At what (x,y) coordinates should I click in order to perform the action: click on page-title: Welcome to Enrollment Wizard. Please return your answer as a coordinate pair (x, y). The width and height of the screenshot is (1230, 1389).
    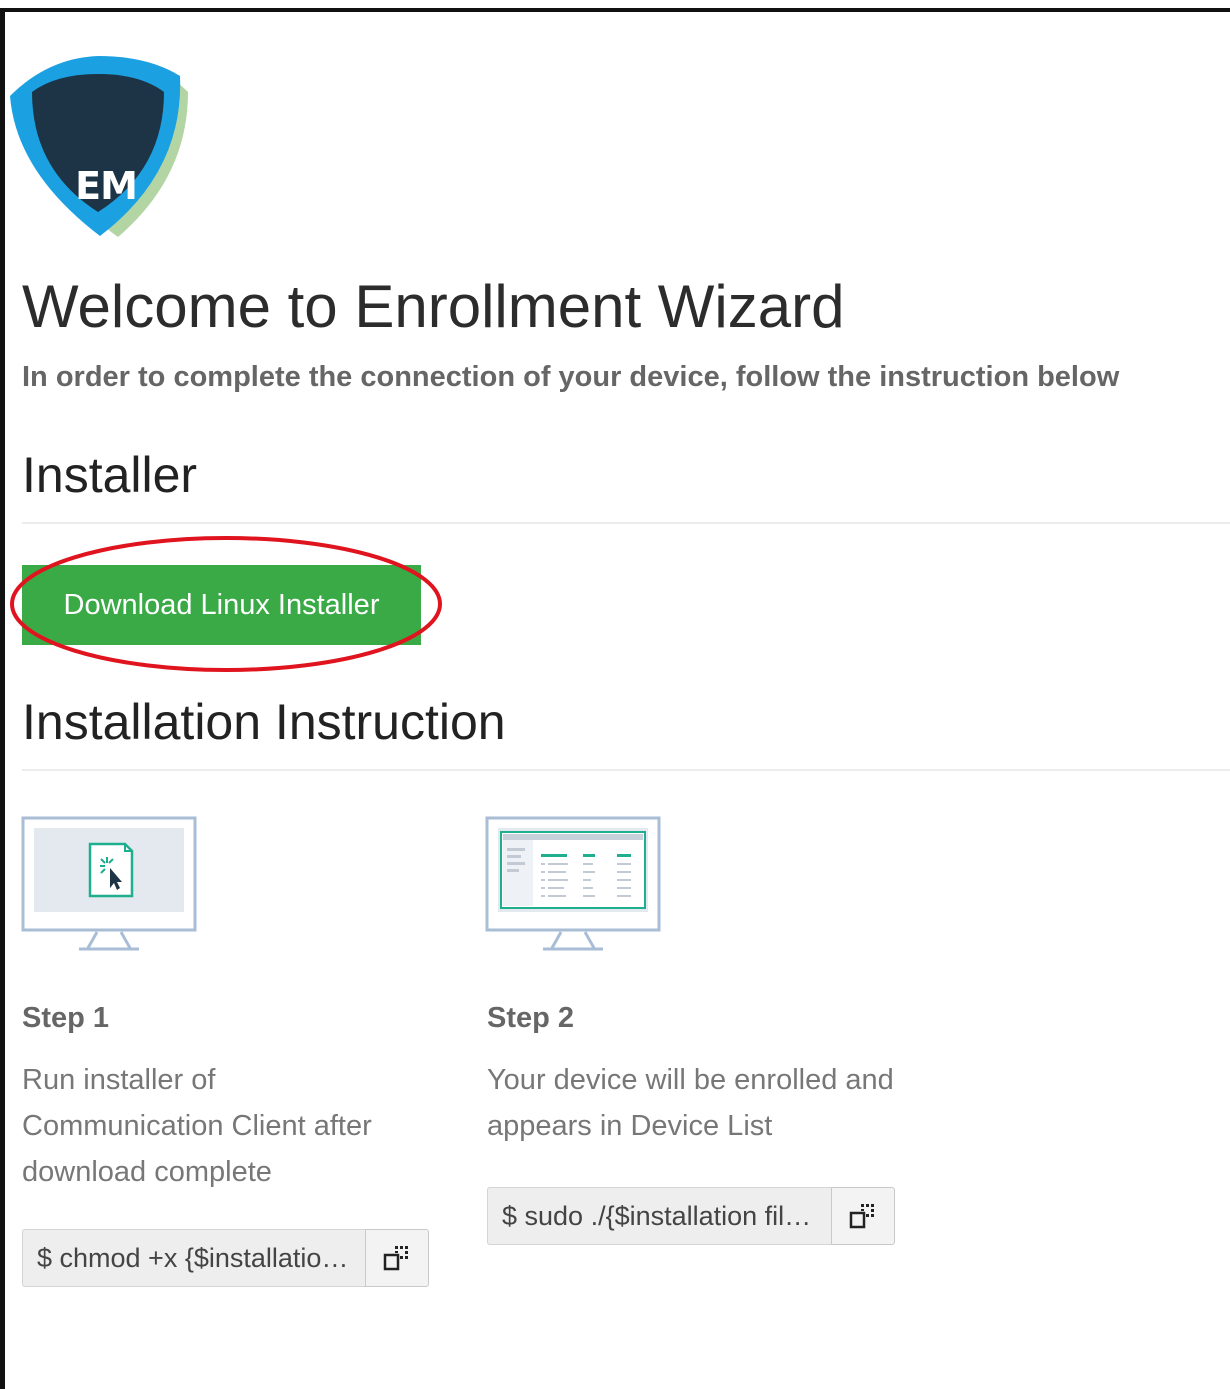
    Looking at the image, I should click on (433, 306).